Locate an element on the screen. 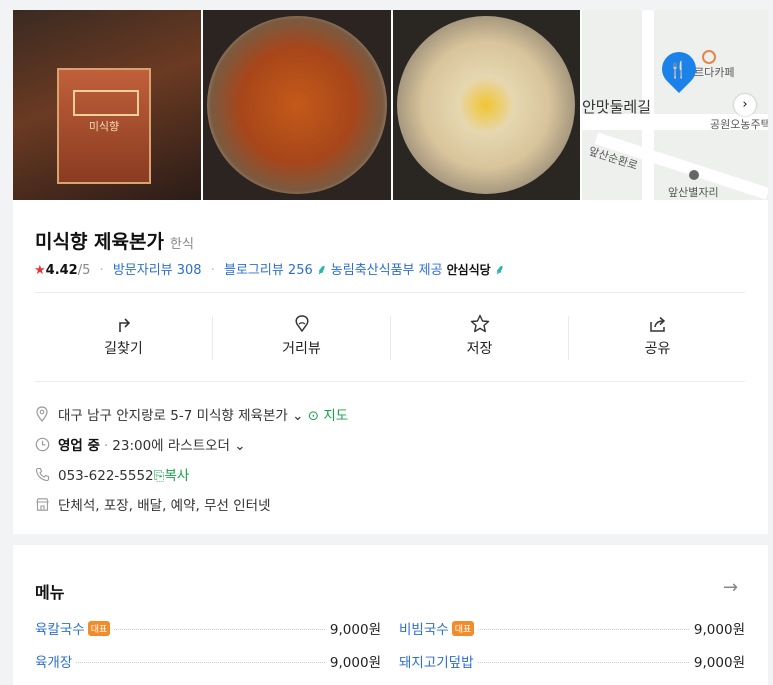 The image size is (773, 685). copy-label: 복사 is located at coordinates (177, 476).